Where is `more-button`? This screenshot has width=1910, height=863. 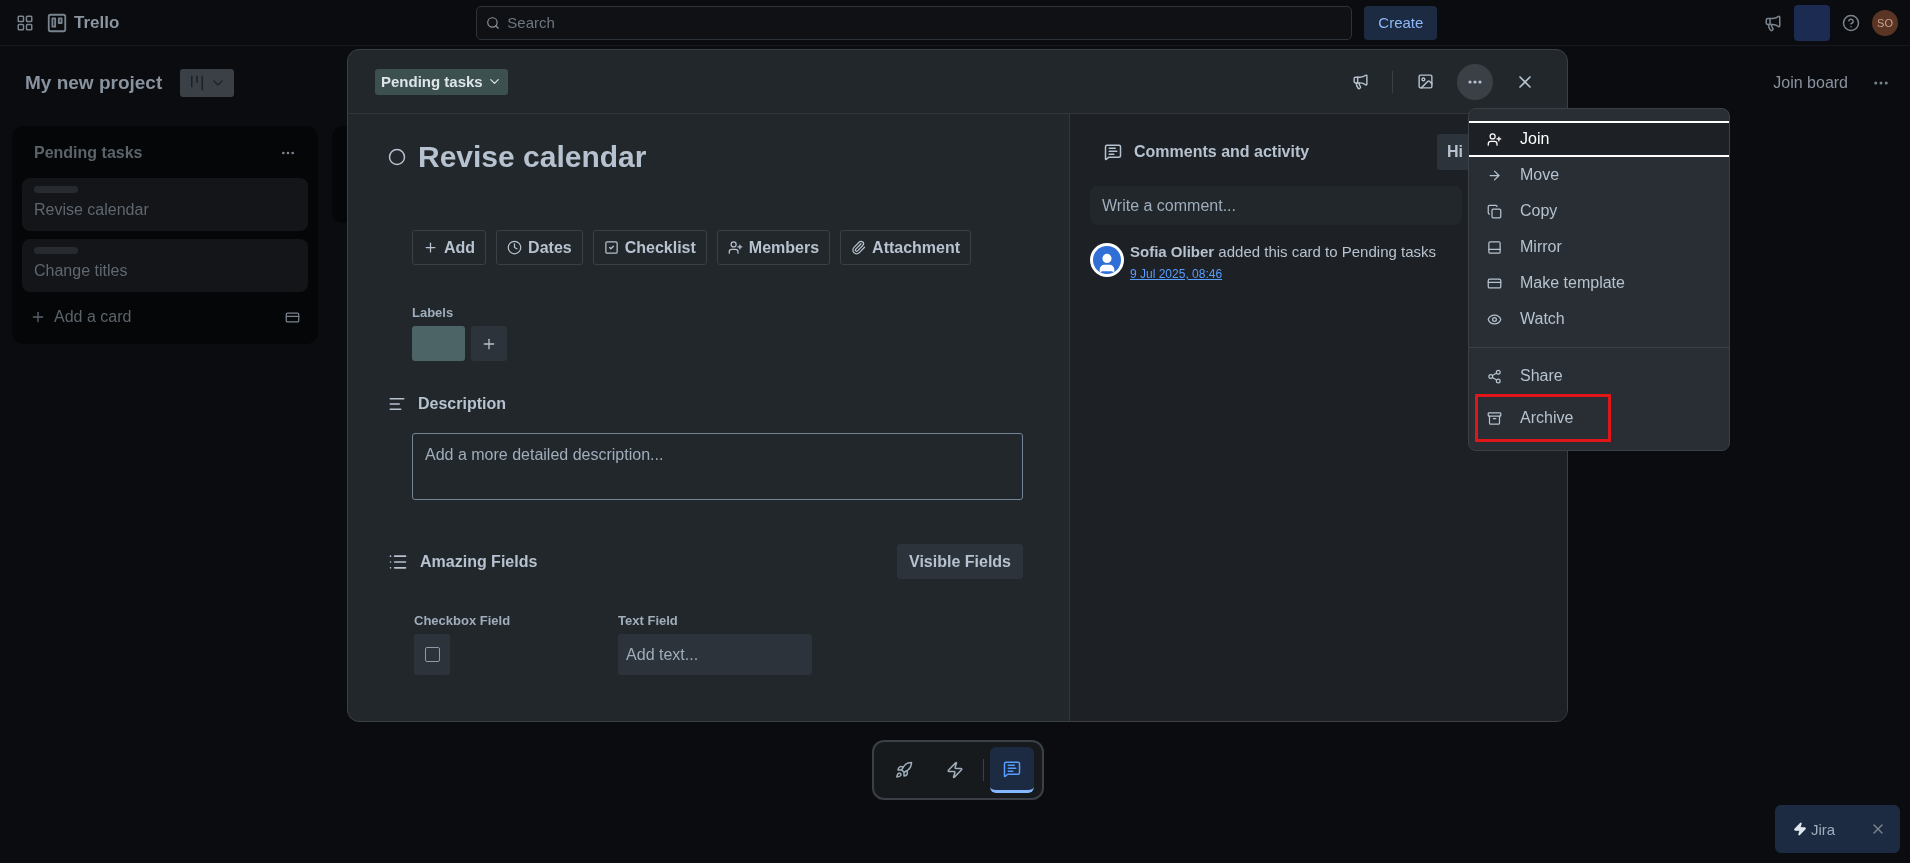
more-button is located at coordinates (1475, 81).